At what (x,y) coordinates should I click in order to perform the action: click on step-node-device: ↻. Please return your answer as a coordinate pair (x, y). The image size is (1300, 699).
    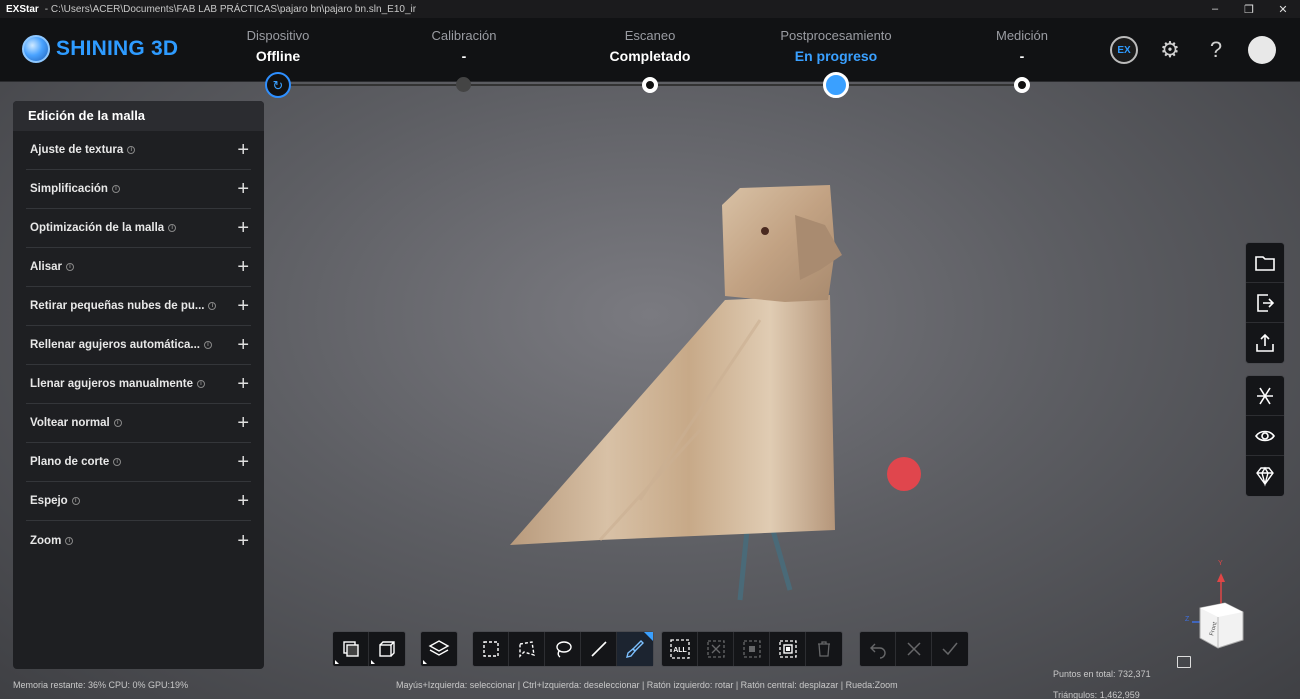
    Looking at the image, I should click on (278, 85).